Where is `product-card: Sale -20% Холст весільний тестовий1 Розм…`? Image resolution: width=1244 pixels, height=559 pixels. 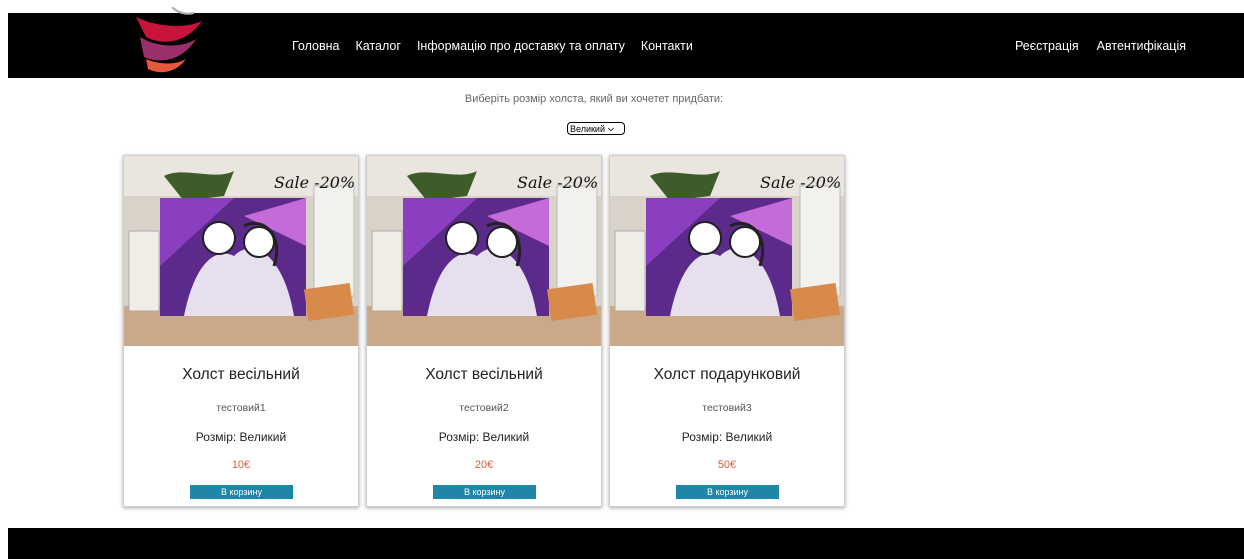 product-card: Sale -20% Холст весільний тестовий1 Розм… is located at coordinates (241, 331).